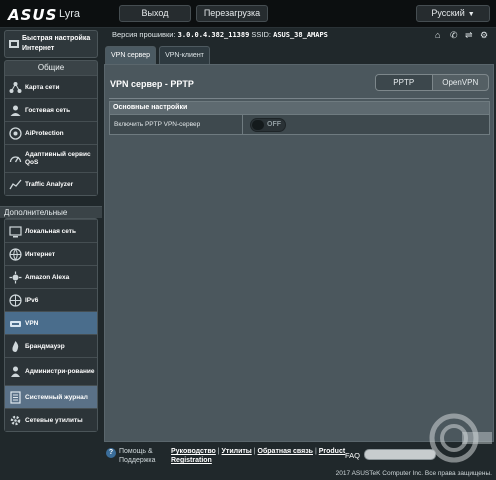 Image resolution: width=496 pixels, height=480 pixels. I want to click on sidebar-item-ipv6: IPv6, so click(51, 299).